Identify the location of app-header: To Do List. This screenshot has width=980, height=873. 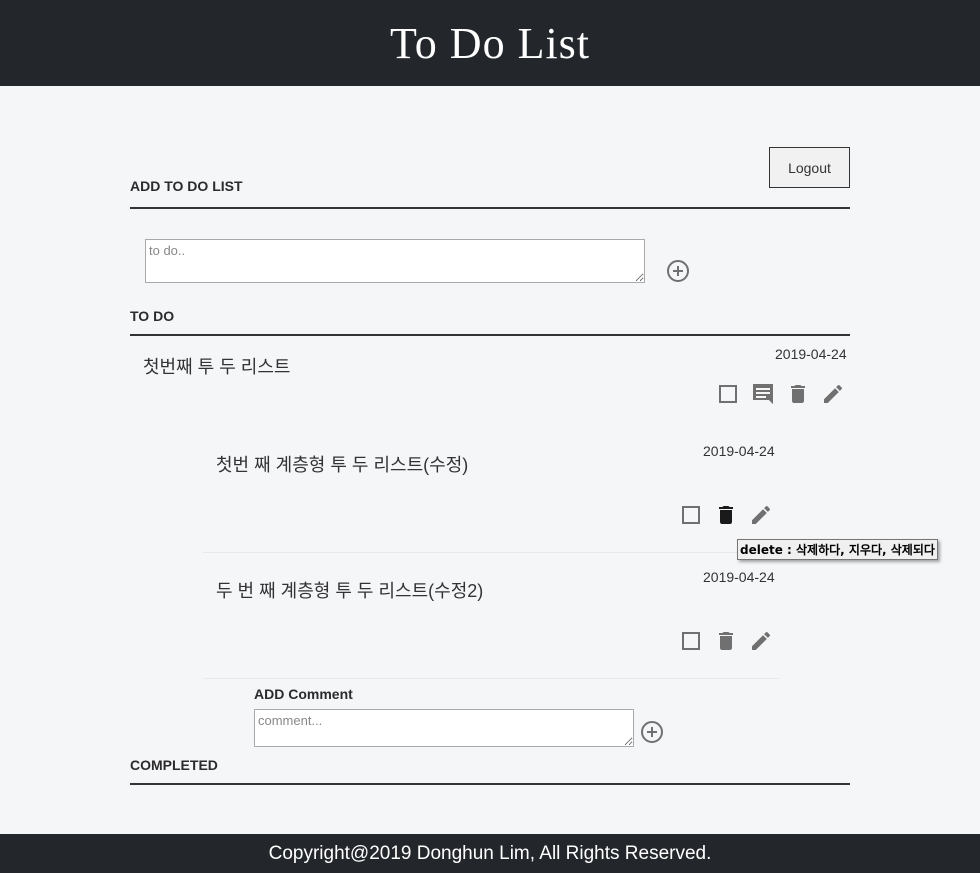
(490, 43).